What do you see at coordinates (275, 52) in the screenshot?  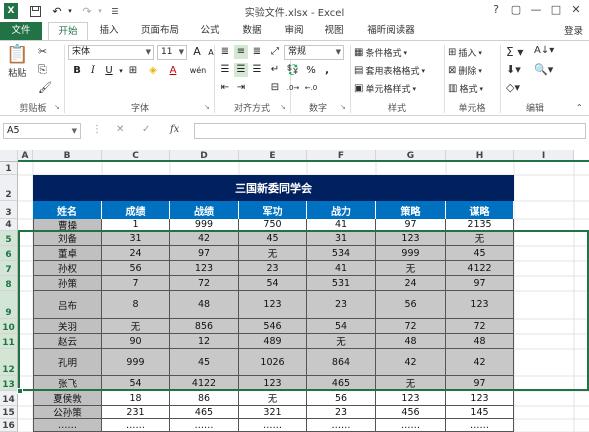 I see `orientation-icon: ⤢` at bounding box center [275, 52].